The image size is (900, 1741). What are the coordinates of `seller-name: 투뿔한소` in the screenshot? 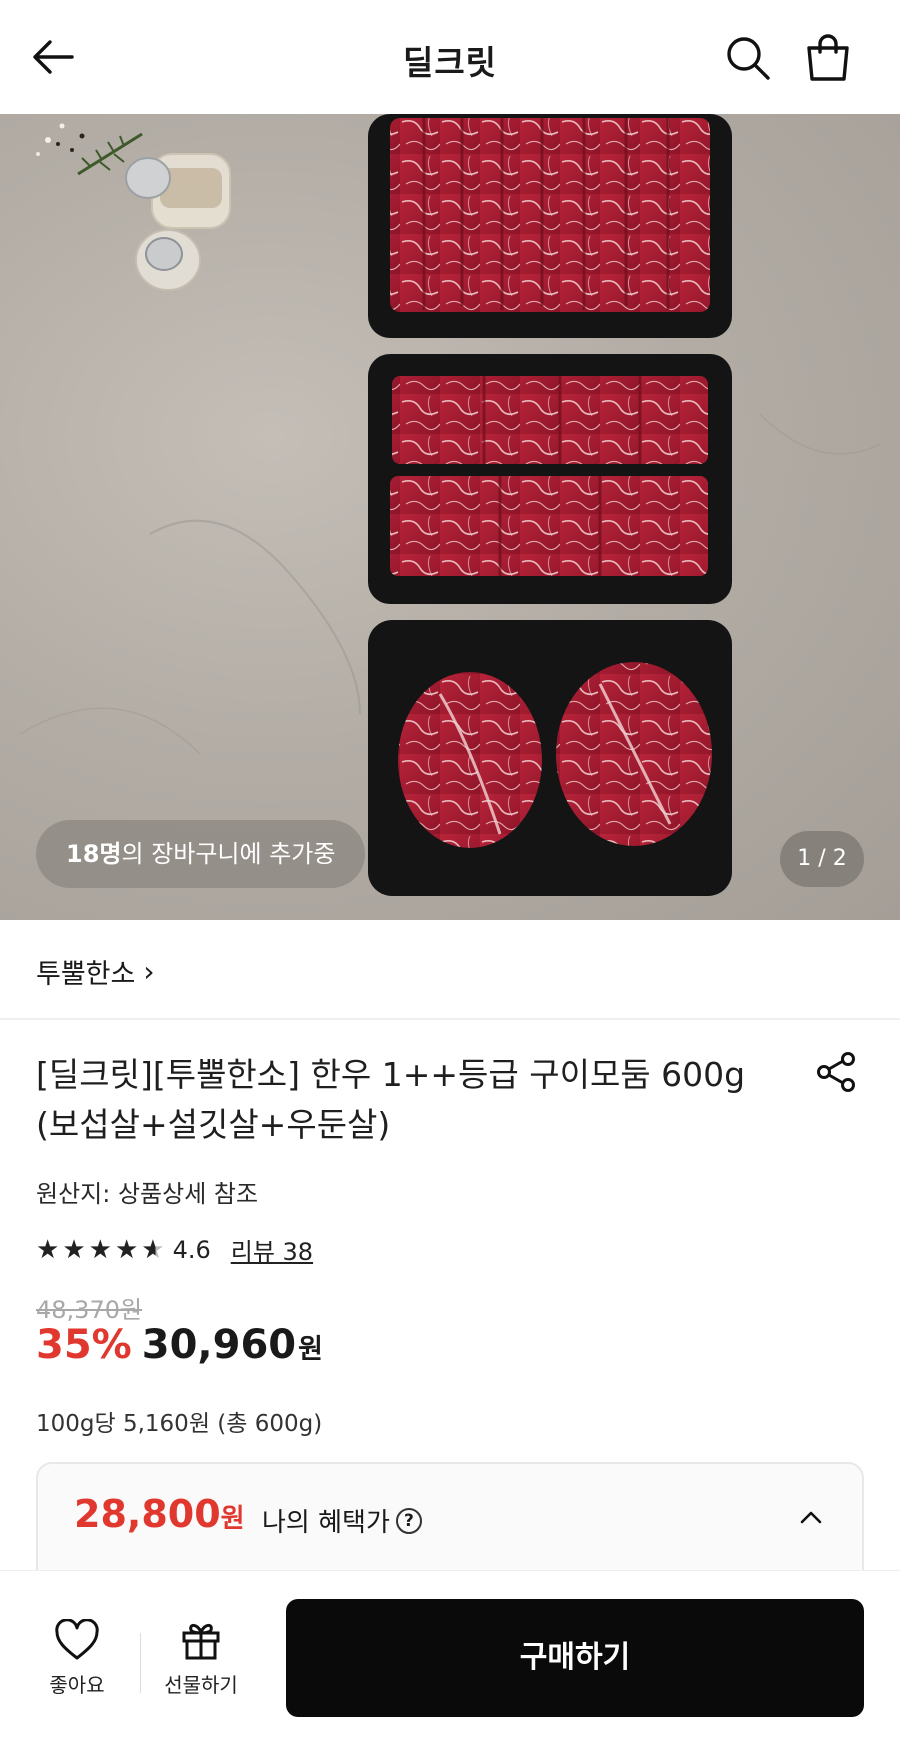 It's located at (86, 974).